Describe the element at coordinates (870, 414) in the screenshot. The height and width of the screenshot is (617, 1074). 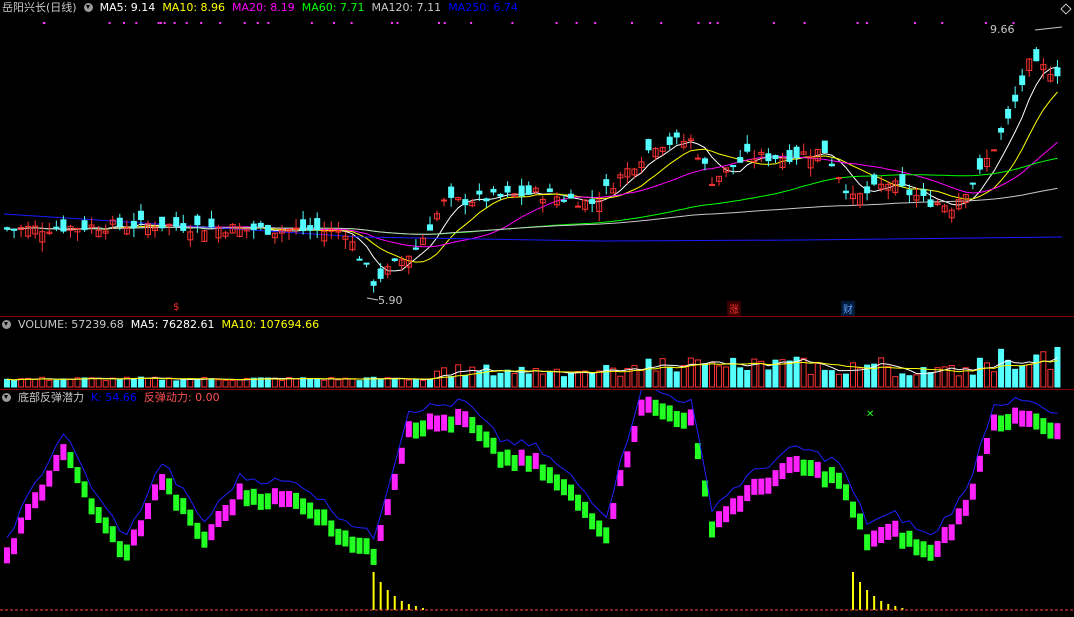
I see `indicator-signal-icon: ✕` at that location.